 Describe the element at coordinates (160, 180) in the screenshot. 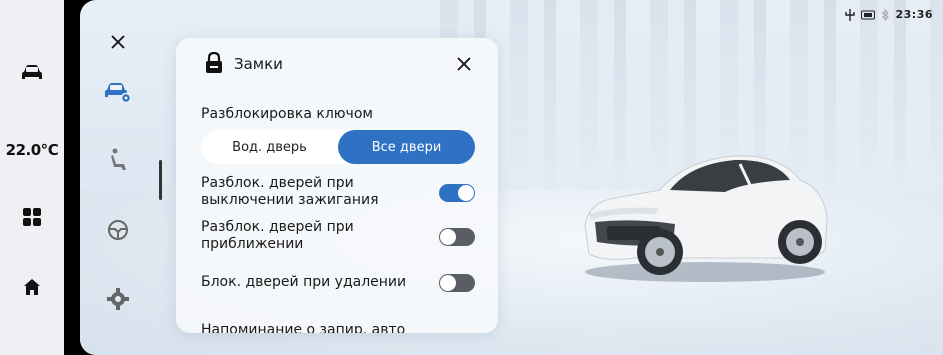

I see `scroll-indicator` at that location.